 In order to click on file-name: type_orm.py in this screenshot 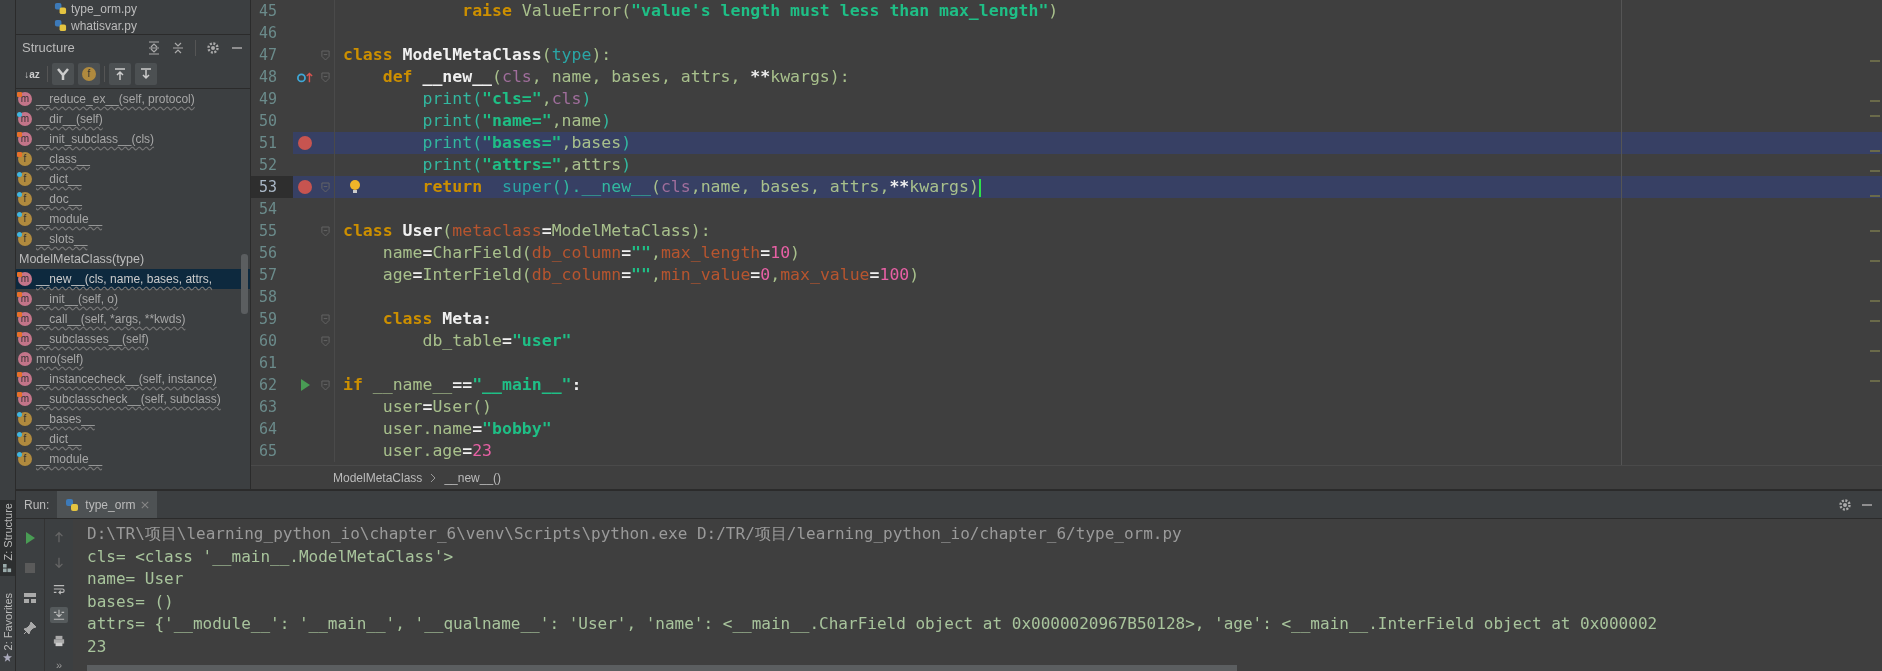, I will do `click(104, 8)`.